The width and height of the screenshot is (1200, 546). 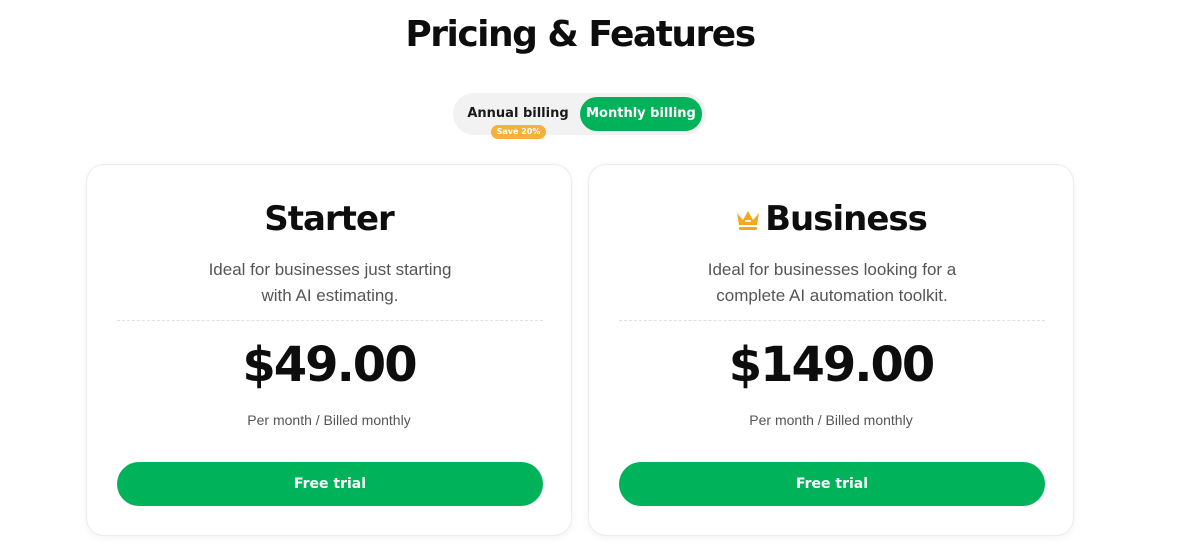 I want to click on plan-name-label: Business, so click(x=846, y=219).